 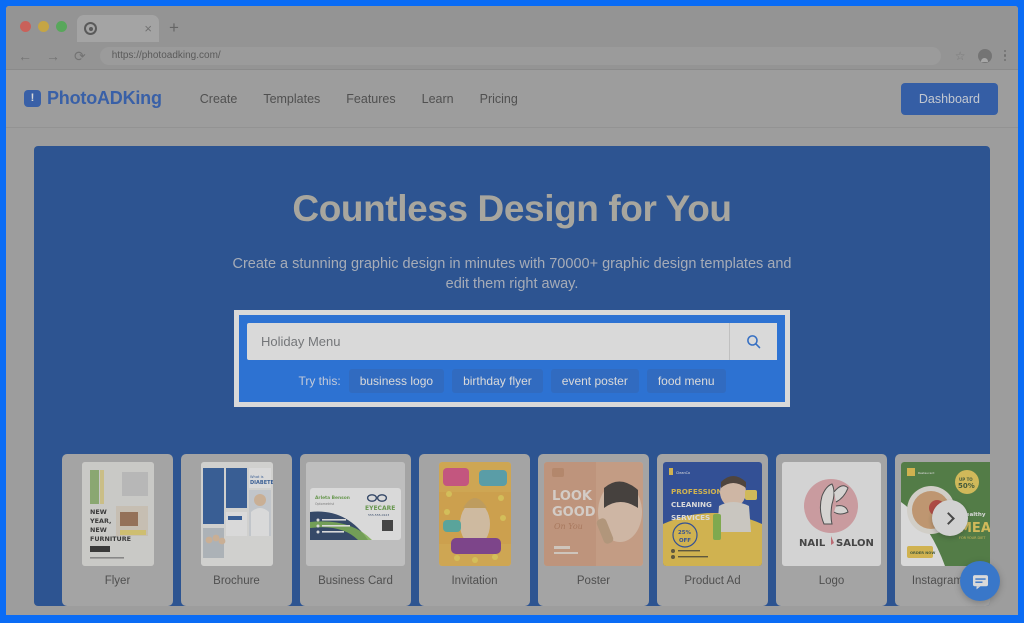 I want to click on bookmark-star-icon: ☆, so click(x=960, y=56).